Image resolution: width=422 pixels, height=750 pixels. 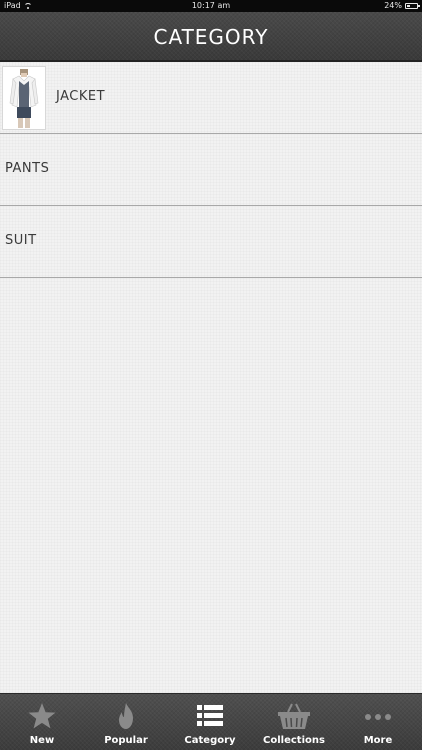 I want to click on status-bar: iPad 10:17 am 24%, so click(x=211, y=6).